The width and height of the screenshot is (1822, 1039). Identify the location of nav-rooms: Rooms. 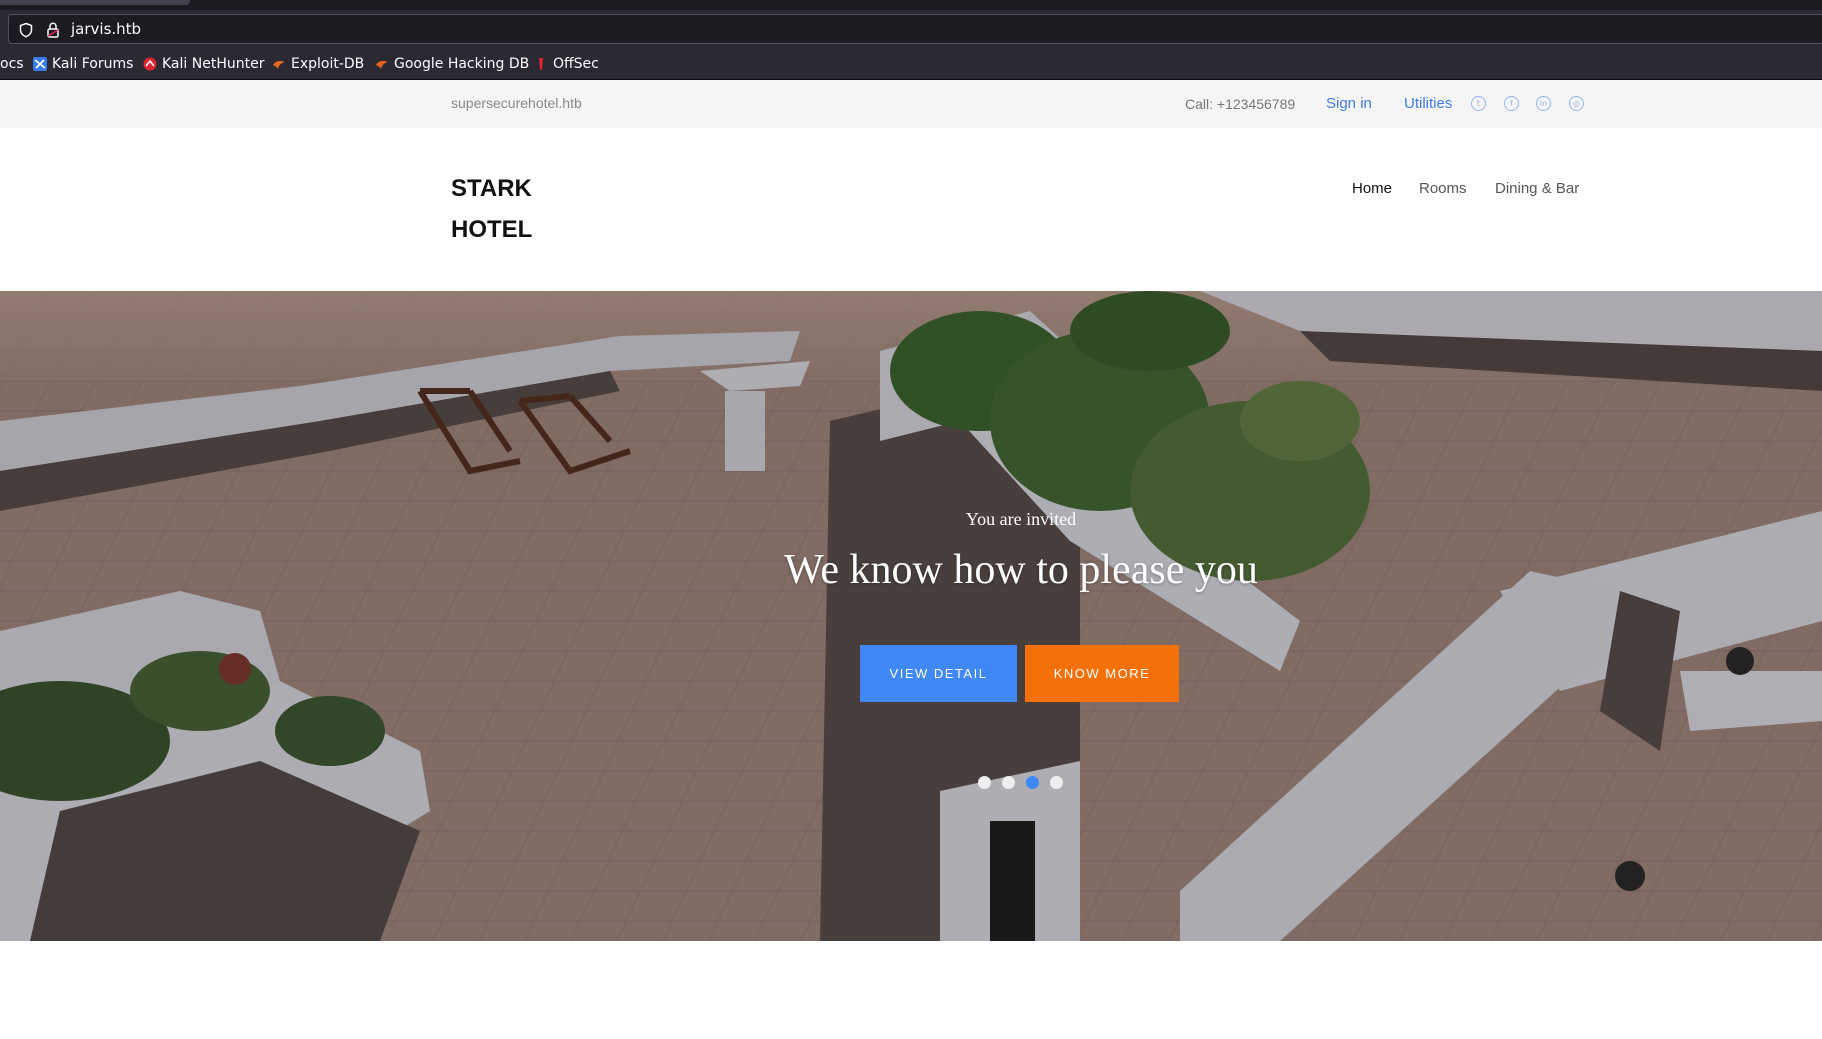
(1443, 188).